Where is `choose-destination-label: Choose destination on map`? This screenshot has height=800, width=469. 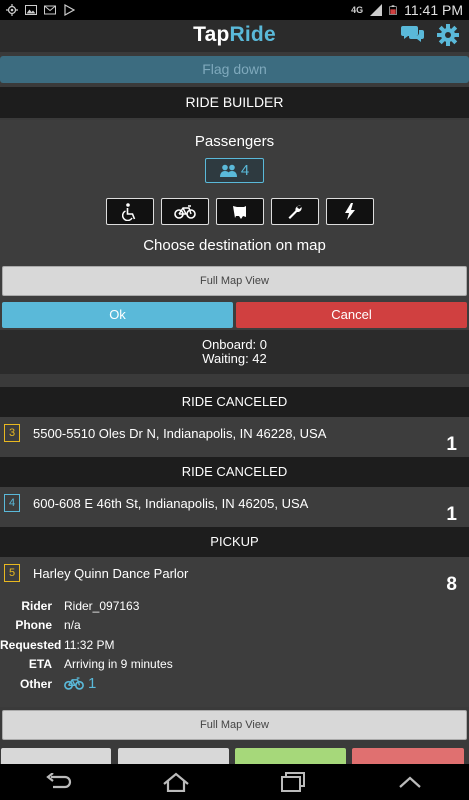 choose-destination-label: Choose destination on map is located at coordinates (234, 245).